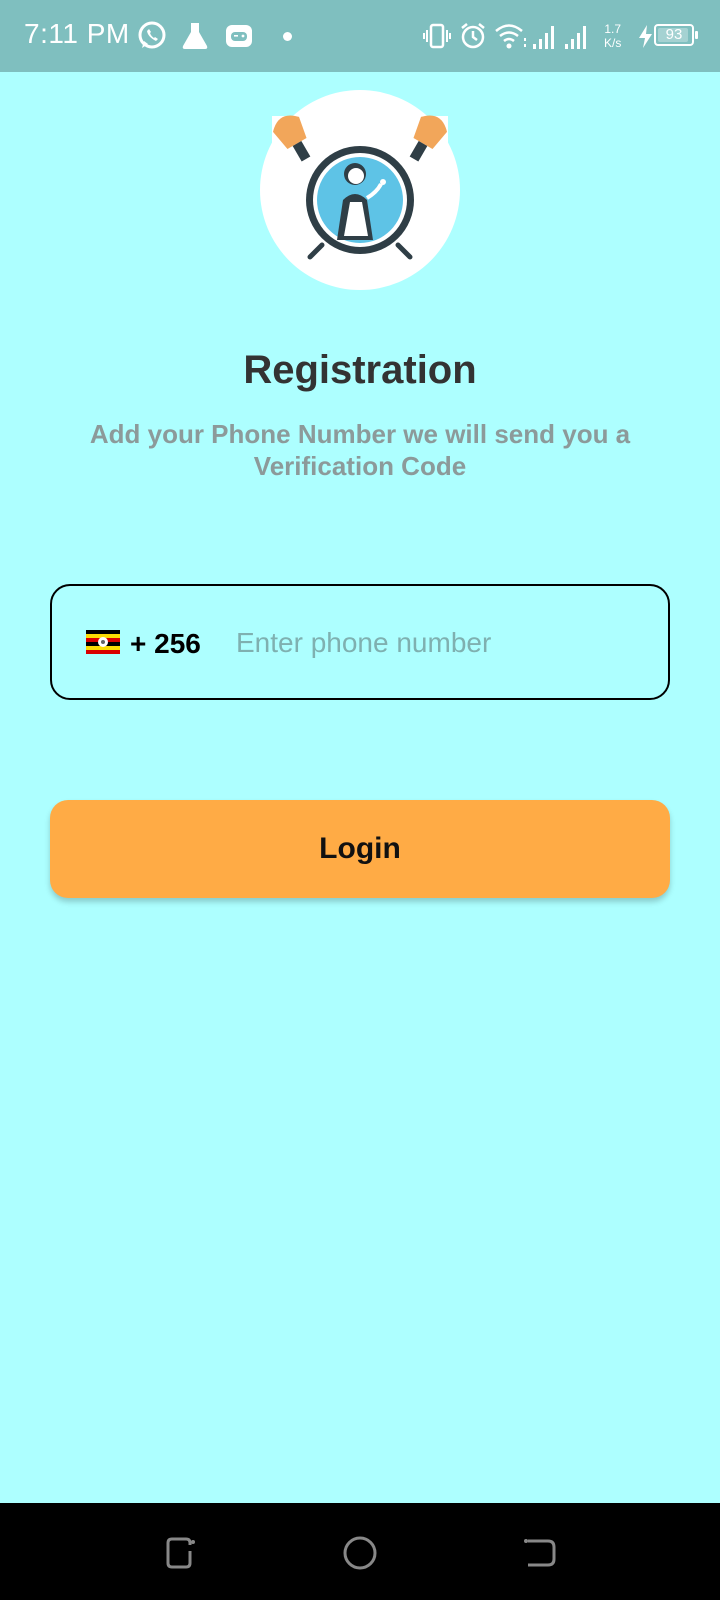 This screenshot has width=720, height=1600. What do you see at coordinates (77, 33) in the screenshot?
I see `status-time: 7:11 PM` at bounding box center [77, 33].